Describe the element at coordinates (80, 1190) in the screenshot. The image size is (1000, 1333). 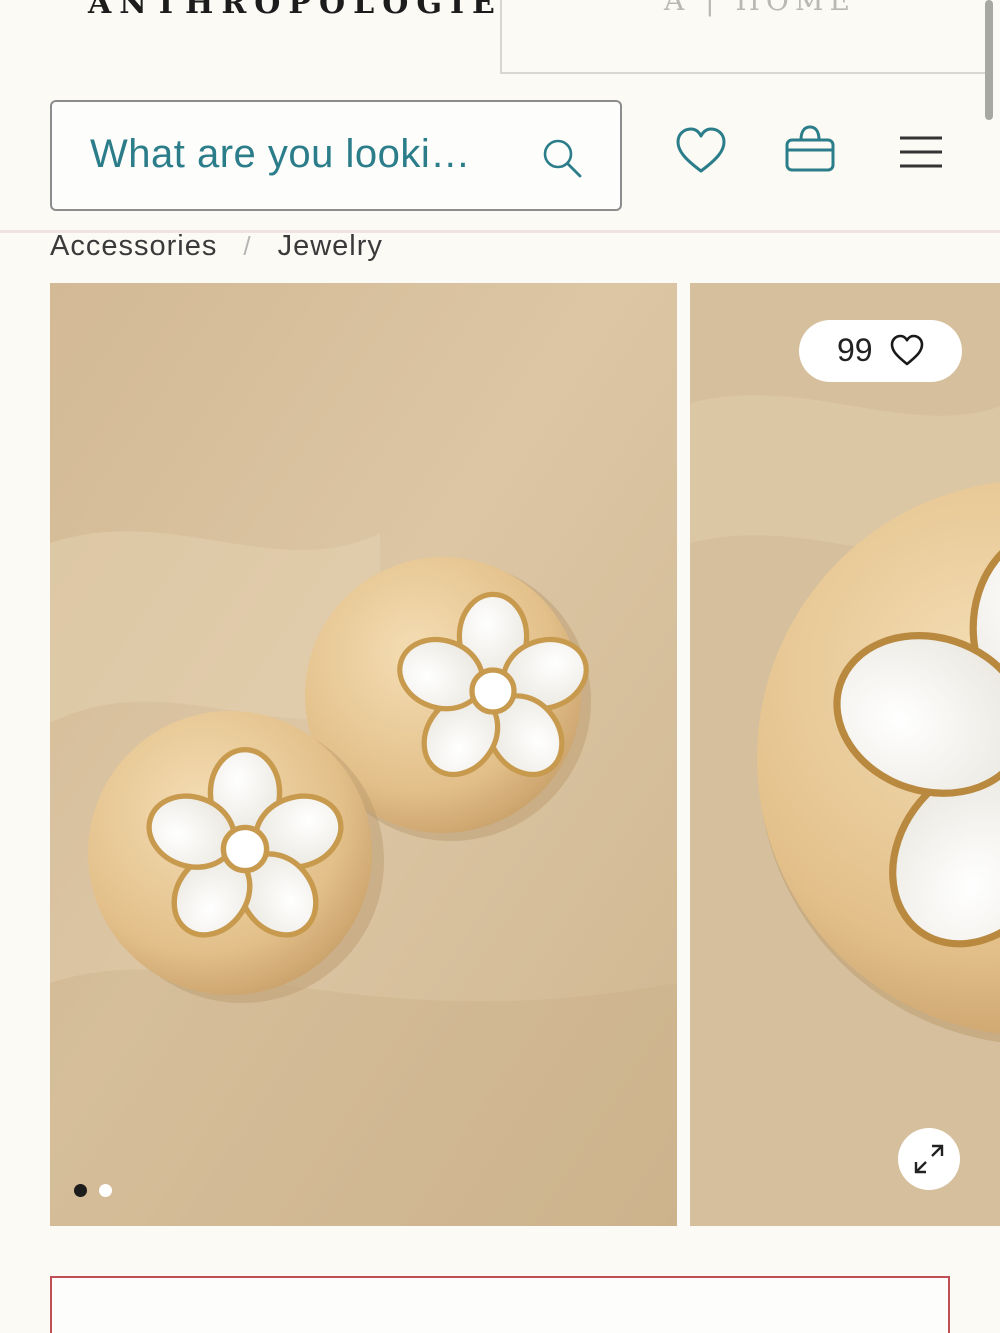
I see `carousel-dot-active` at that location.